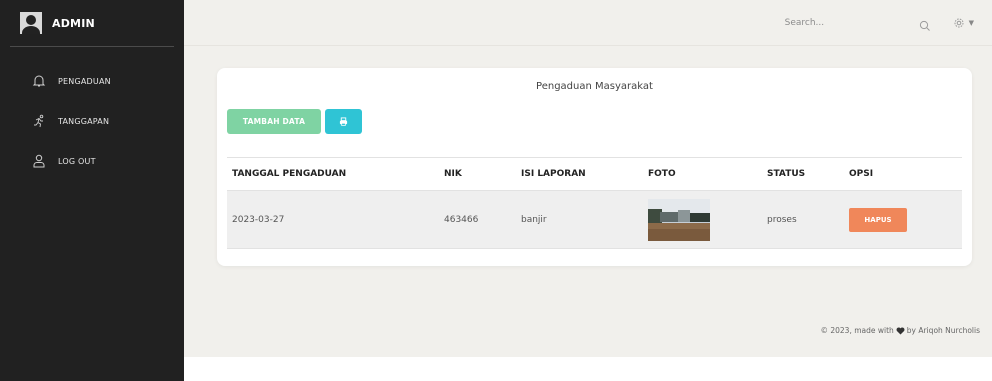 Image resolution: width=992 pixels, height=381 pixels. What do you see at coordinates (943, 330) in the screenshot?
I see `footer-suffix: by Ariqoh Nurcholis` at bounding box center [943, 330].